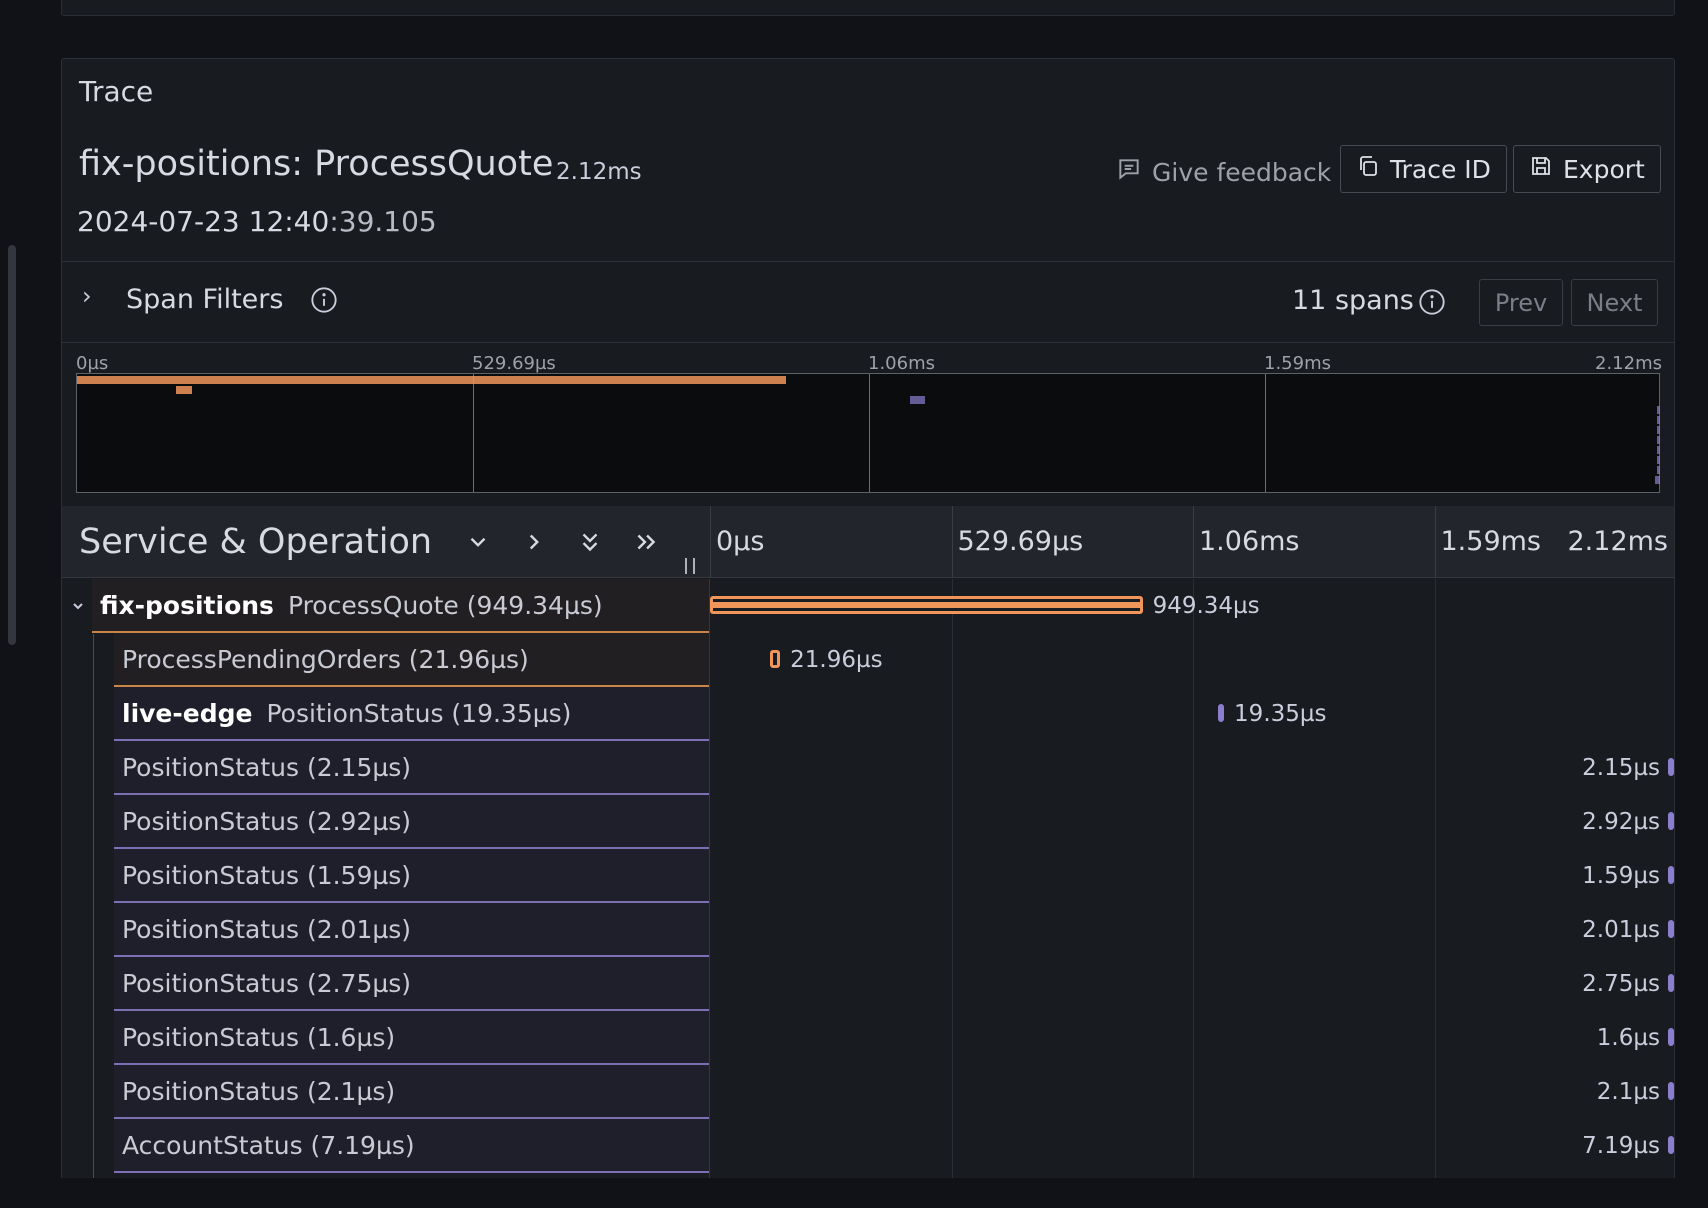 Image resolution: width=1708 pixels, height=1208 pixels. Describe the element at coordinates (78, 607) in the screenshot. I see `chevron-down-icon` at that location.